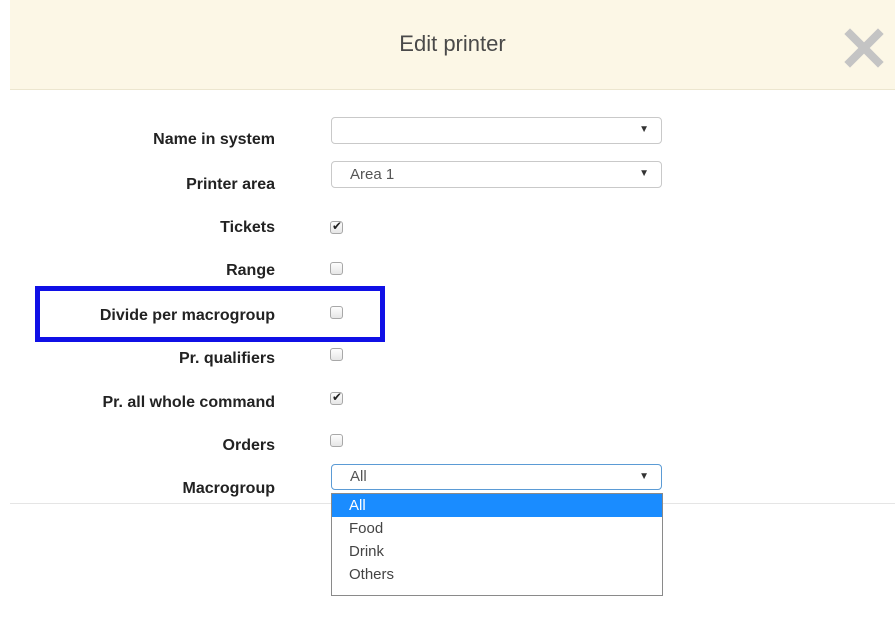  Describe the element at coordinates (496, 130) in the screenshot. I see `name-in-system-select: ▼` at that location.